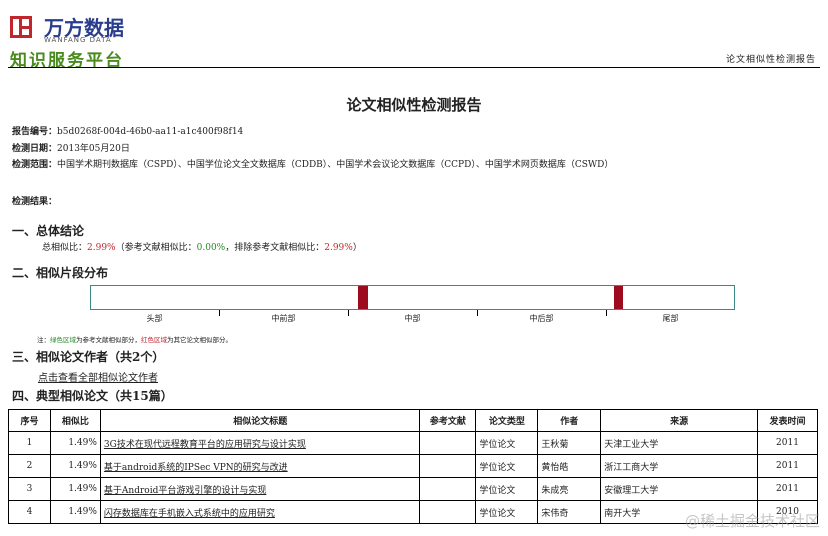  What do you see at coordinates (679, 489) in the screenshot?
I see `cell-source: 安徽理工大学` at bounding box center [679, 489].